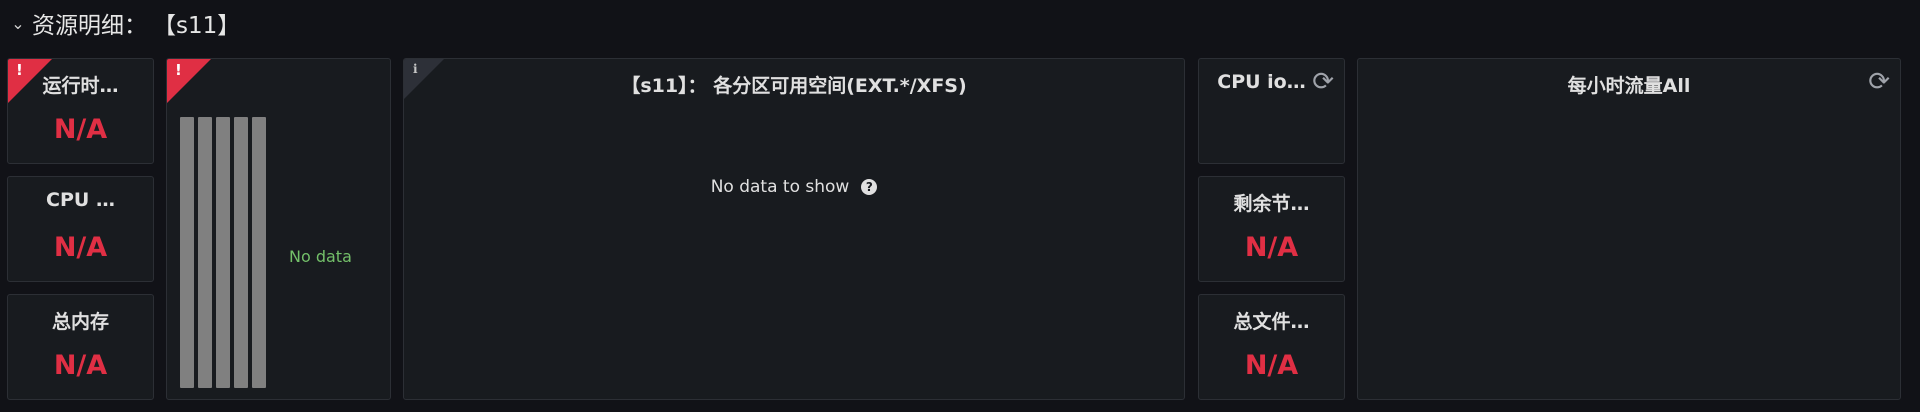  Describe the element at coordinates (80, 320) in the screenshot. I see `panel-title: 总内存` at that location.